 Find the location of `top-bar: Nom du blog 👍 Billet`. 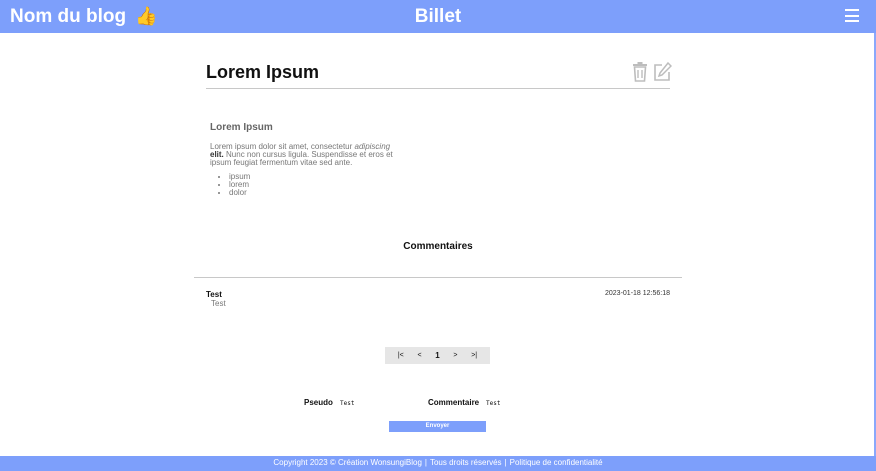

top-bar: Nom du blog 👍 Billet is located at coordinates (438, 16).